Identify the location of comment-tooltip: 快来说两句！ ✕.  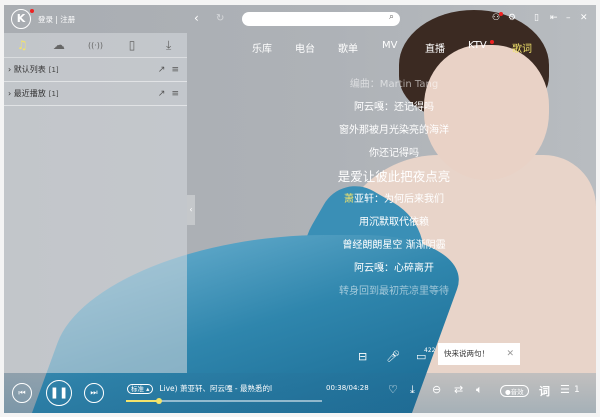
(479, 354).